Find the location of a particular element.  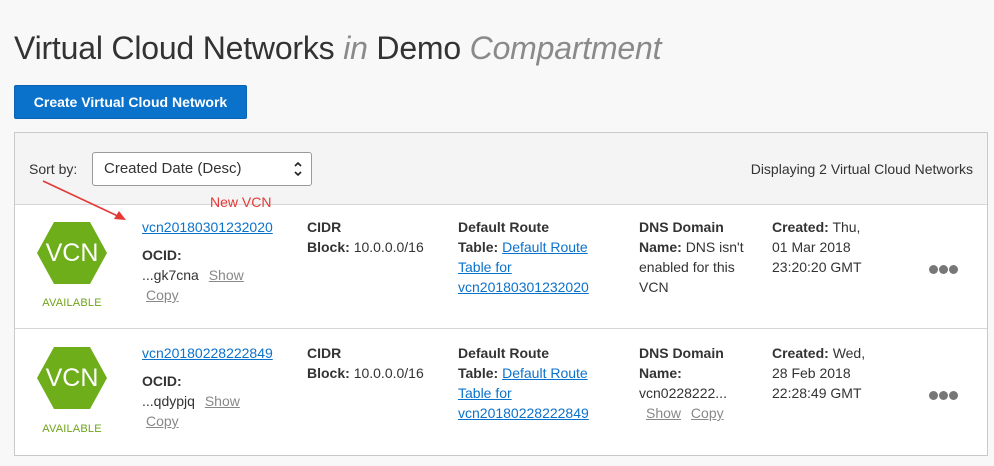

ocid-value: ...gk7cna is located at coordinates (170, 275).